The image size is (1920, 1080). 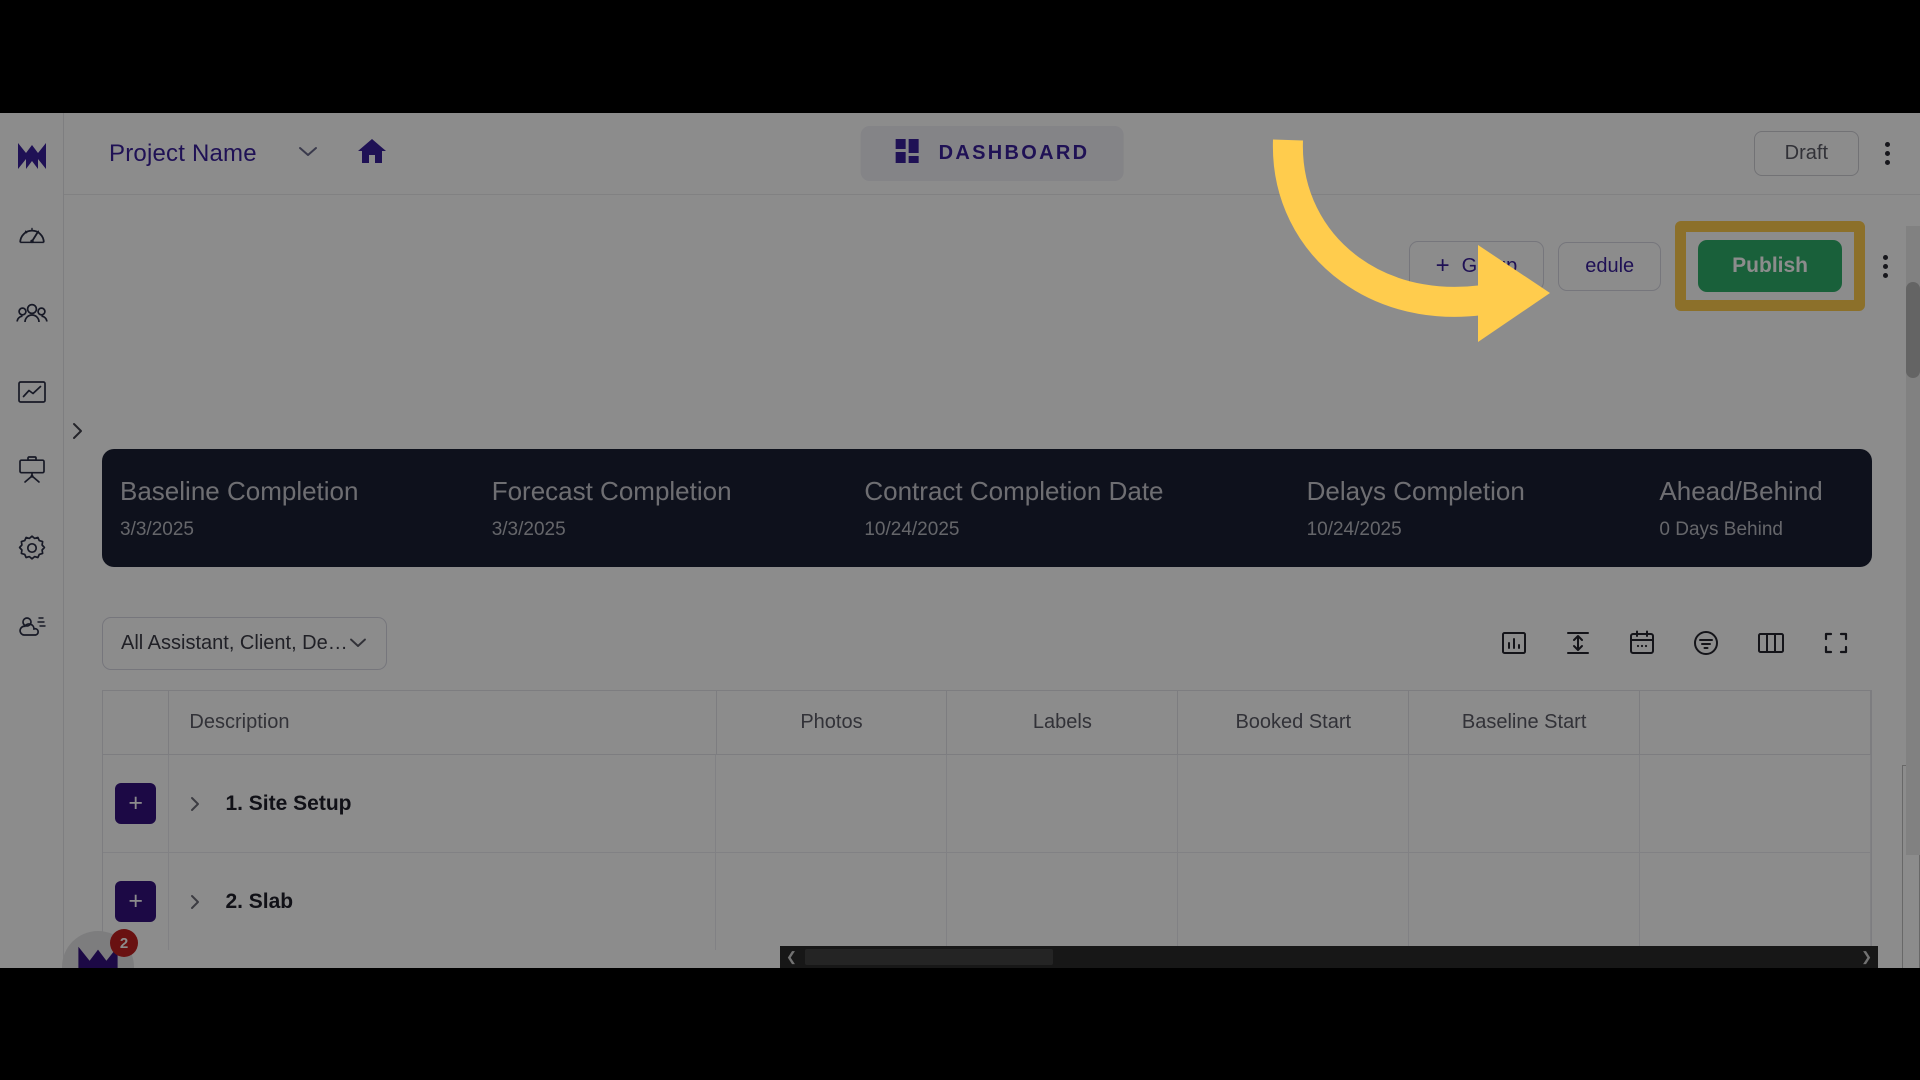 I want to click on schedule-label: edule, so click(x=1610, y=265).